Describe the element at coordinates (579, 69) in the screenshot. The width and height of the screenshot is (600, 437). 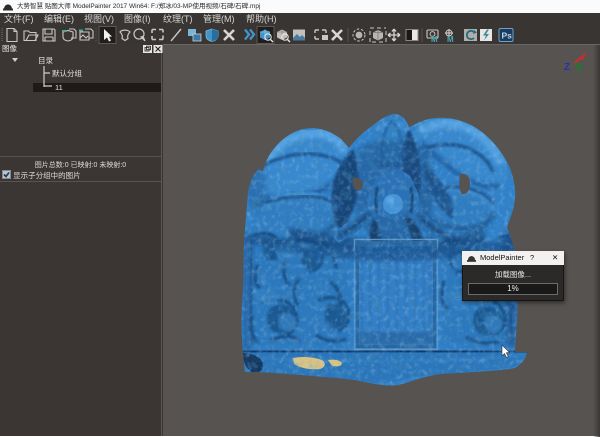
I see `svg-text: Y` at that location.